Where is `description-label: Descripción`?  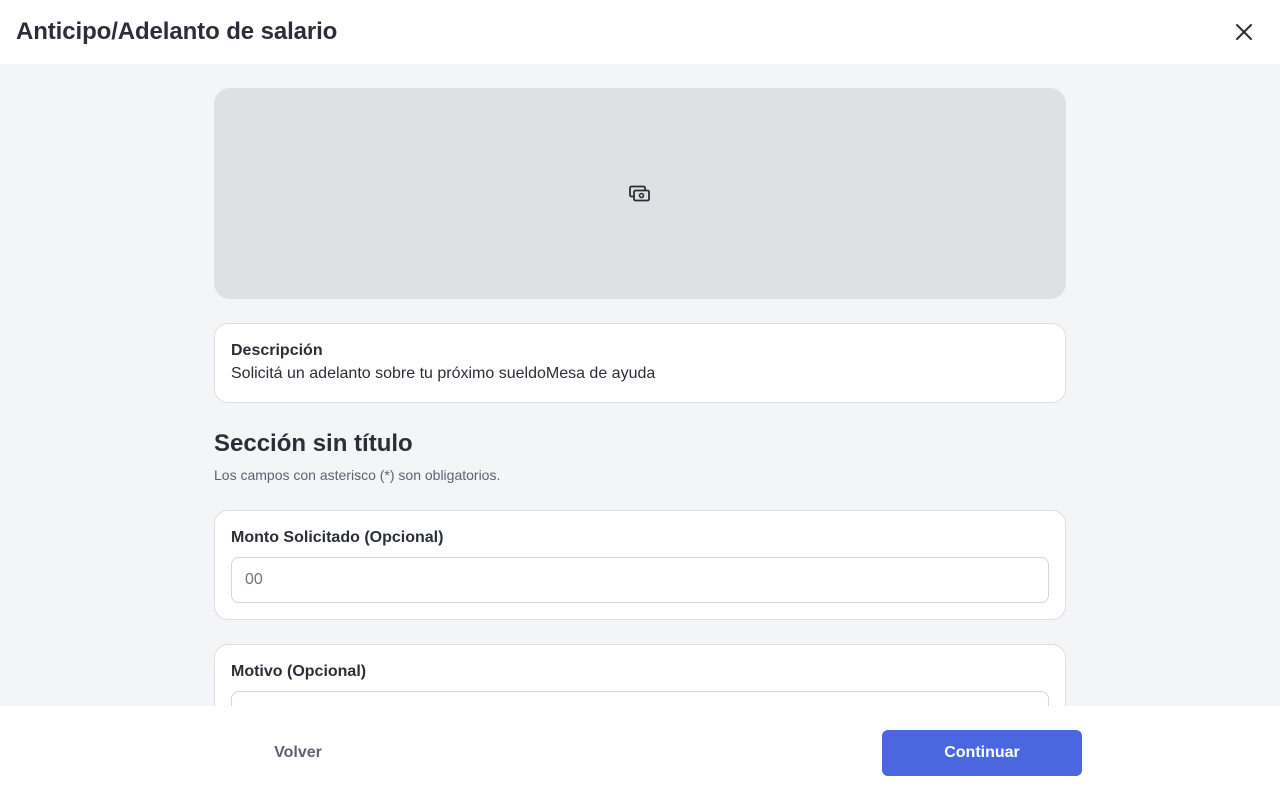 description-label: Descripción is located at coordinates (277, 350).